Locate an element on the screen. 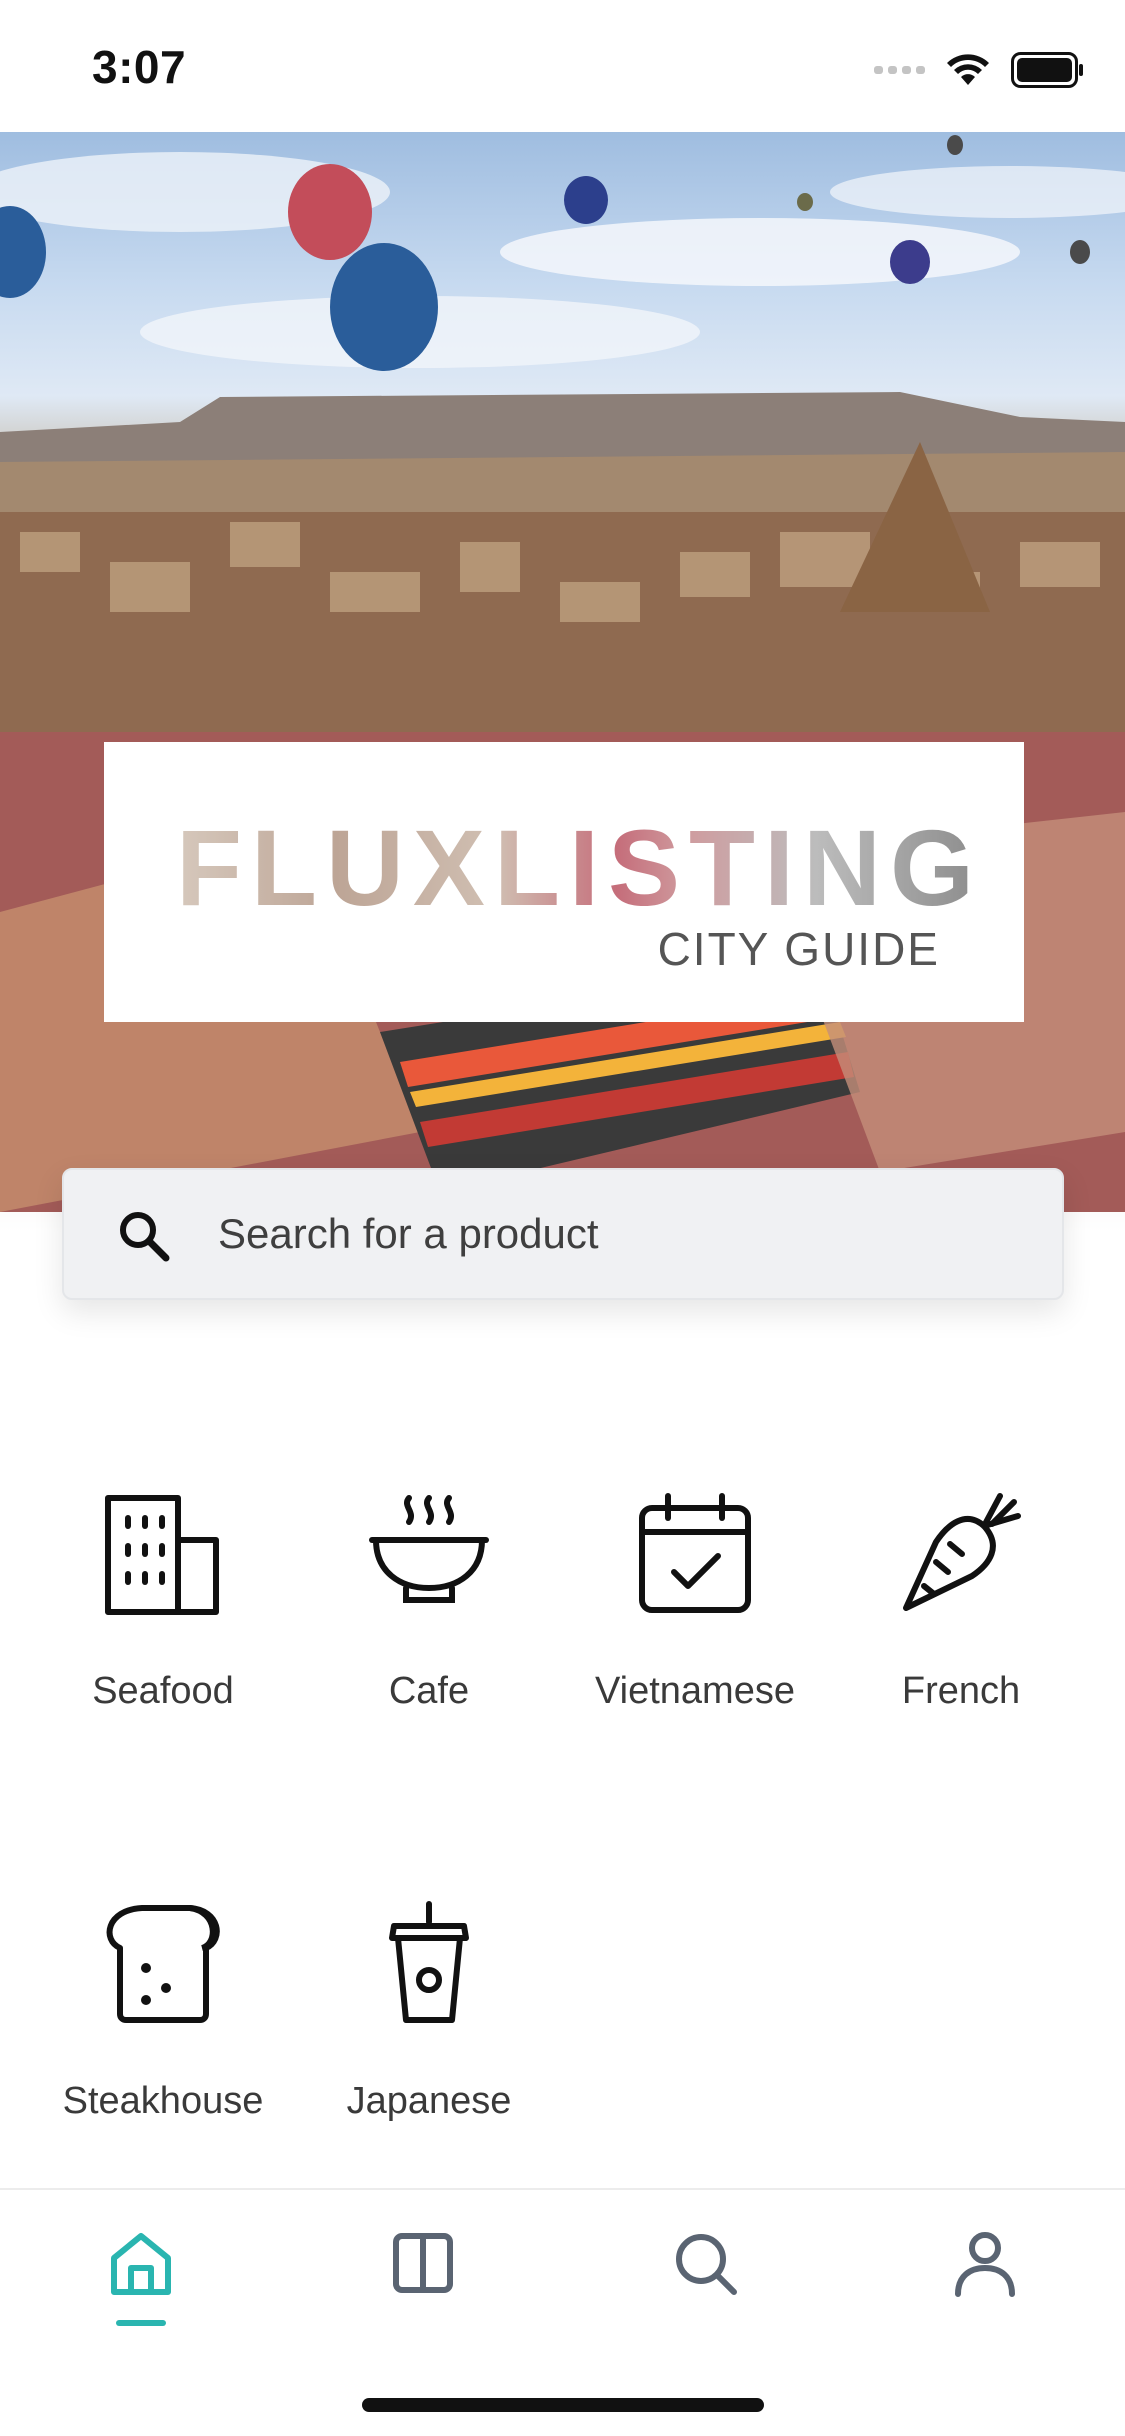 The height and width of the screenshot is (2436, 1125). calendar-check-icon is located at coordinates (695, 1553).